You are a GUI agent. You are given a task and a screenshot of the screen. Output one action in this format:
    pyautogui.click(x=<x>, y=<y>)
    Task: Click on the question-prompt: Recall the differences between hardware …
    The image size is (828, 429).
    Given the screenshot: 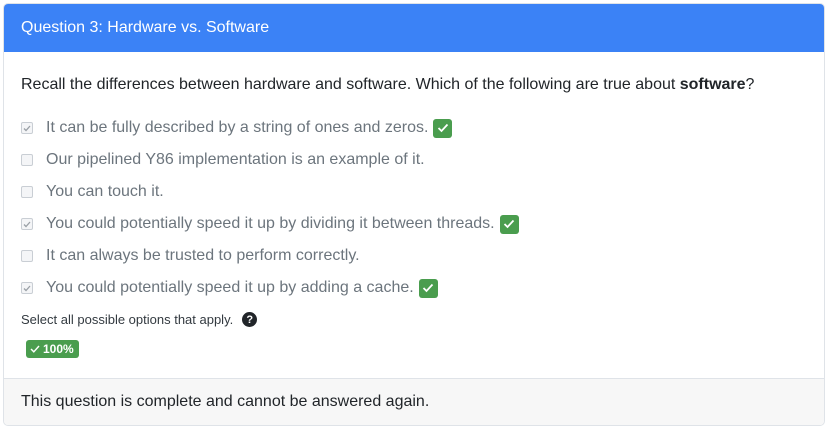 What is the action you would take?
    pyautogui.click(x=387, y=85)
    